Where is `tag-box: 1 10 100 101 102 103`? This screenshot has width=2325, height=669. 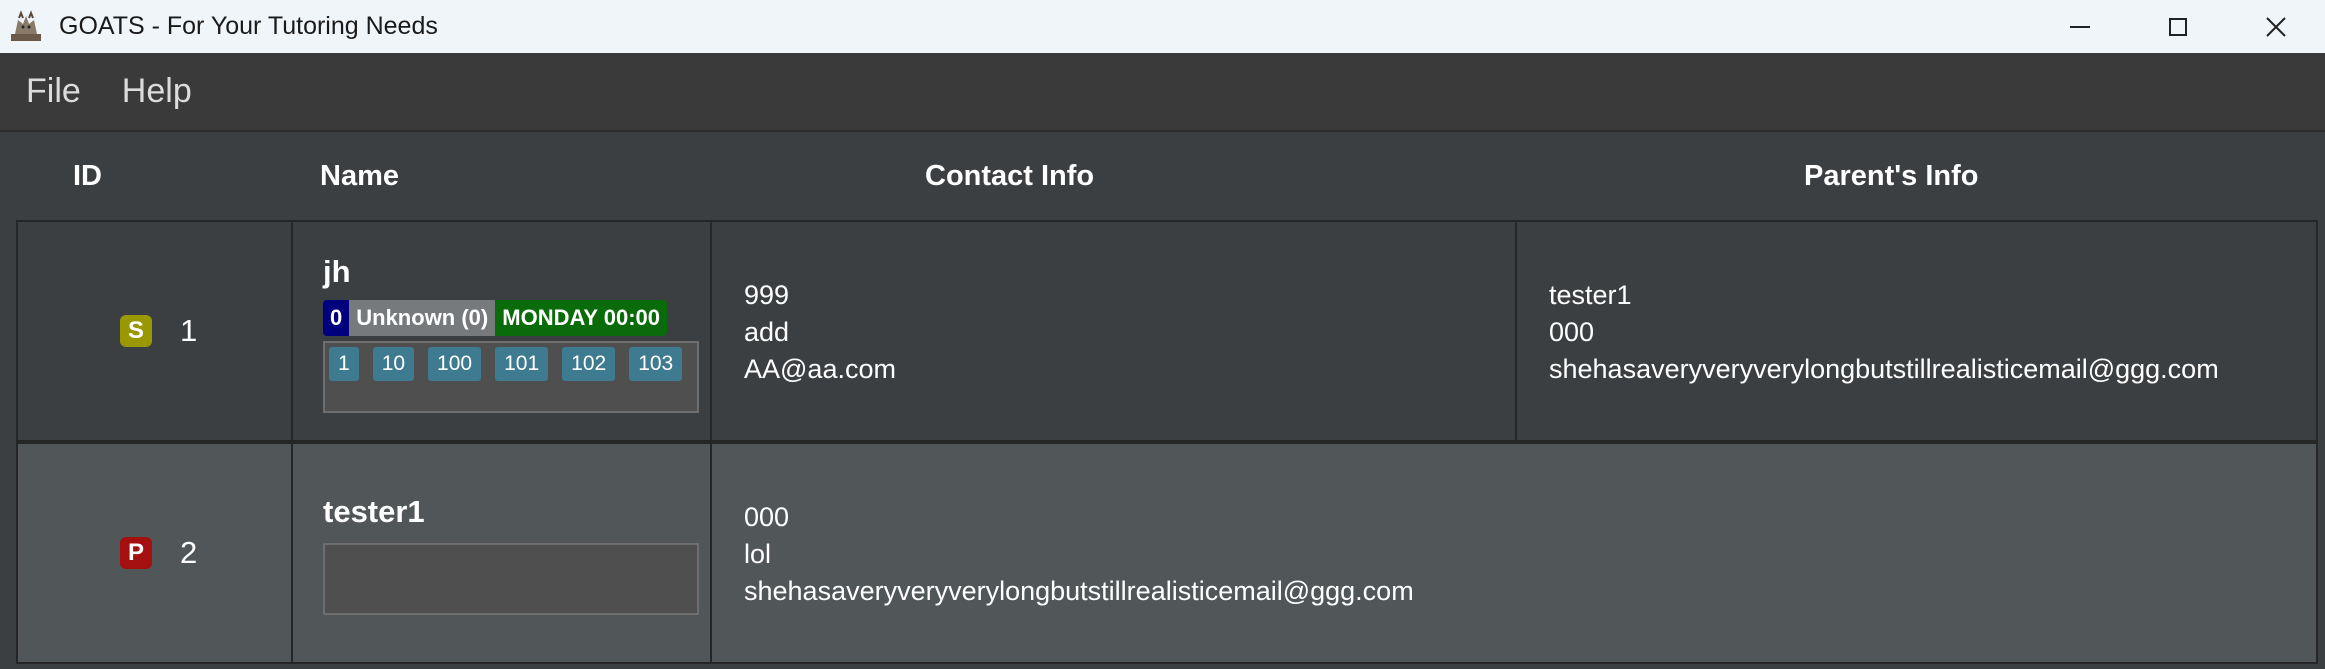
tag-box: 1 10 100 101 102 103 is located at coordinates (511, 377).